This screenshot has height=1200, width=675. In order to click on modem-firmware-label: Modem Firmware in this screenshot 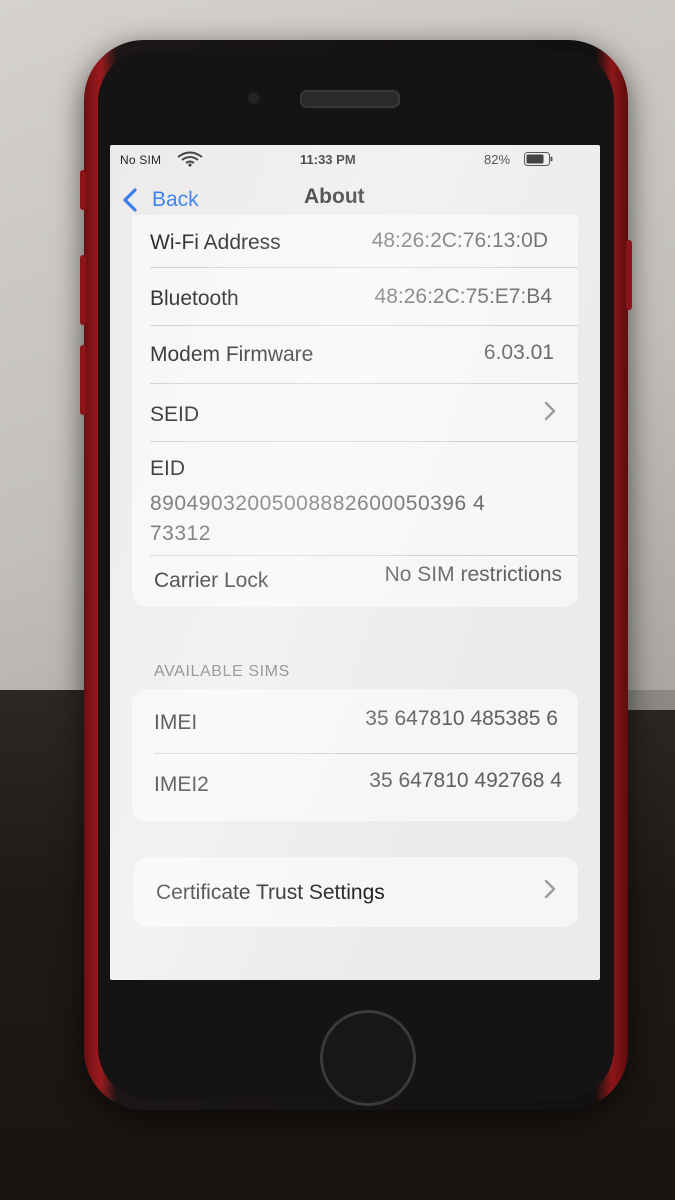, I will do `click(232, 354)`.